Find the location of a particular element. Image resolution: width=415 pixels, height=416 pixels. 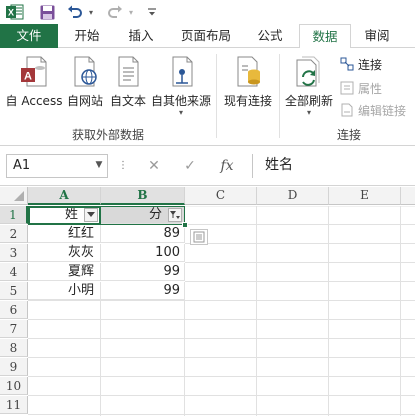

from-other-sources-label: 自其他来源 is located at coordinates (180, 101).